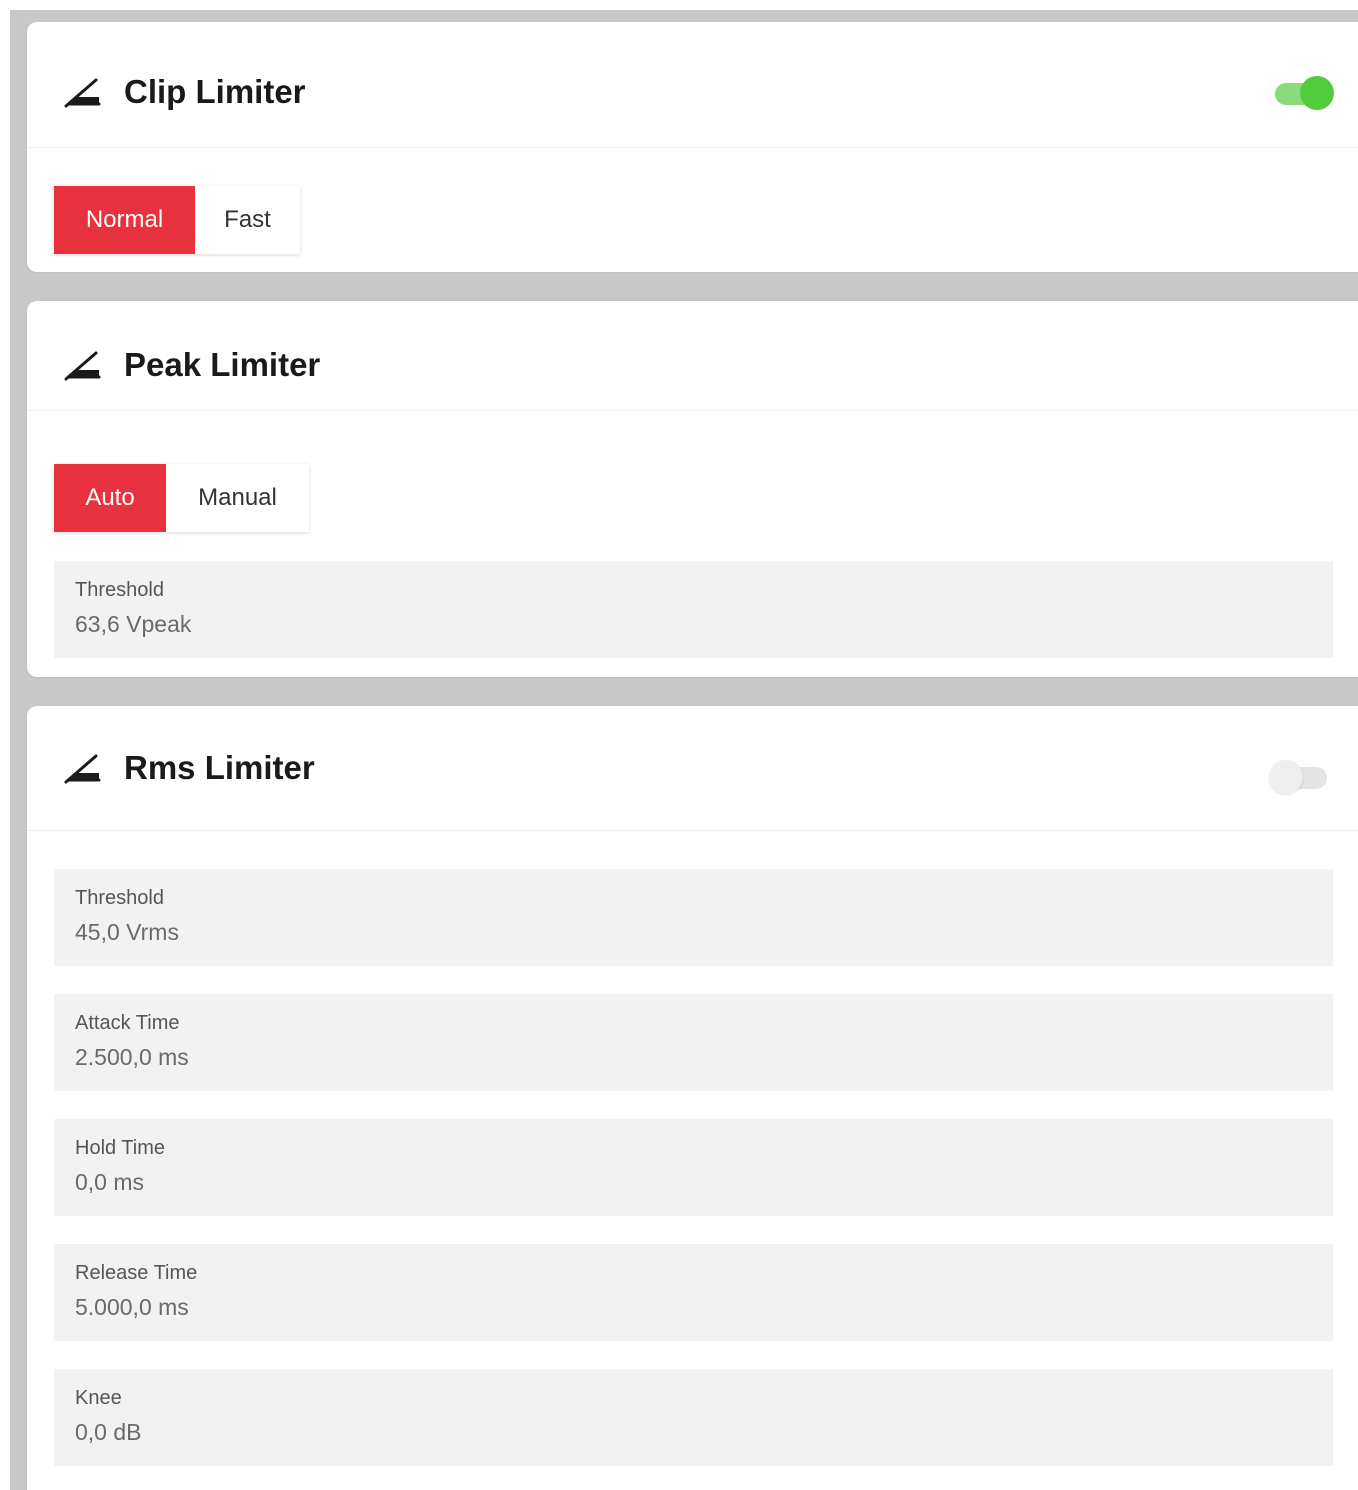 The image size is (1358, 1490). I want to click on mode-fast-button: Fast, so click(247, 220).